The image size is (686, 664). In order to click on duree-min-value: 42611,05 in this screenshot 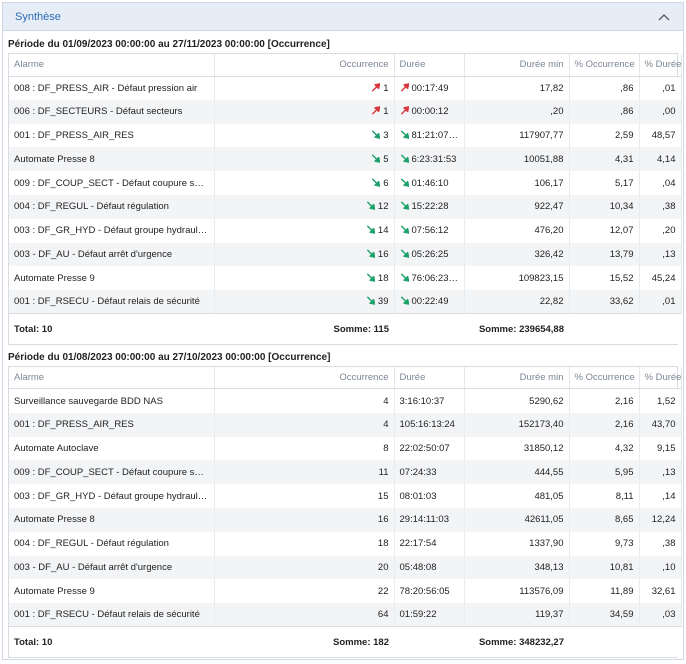, I will do `click(517, 519)`.